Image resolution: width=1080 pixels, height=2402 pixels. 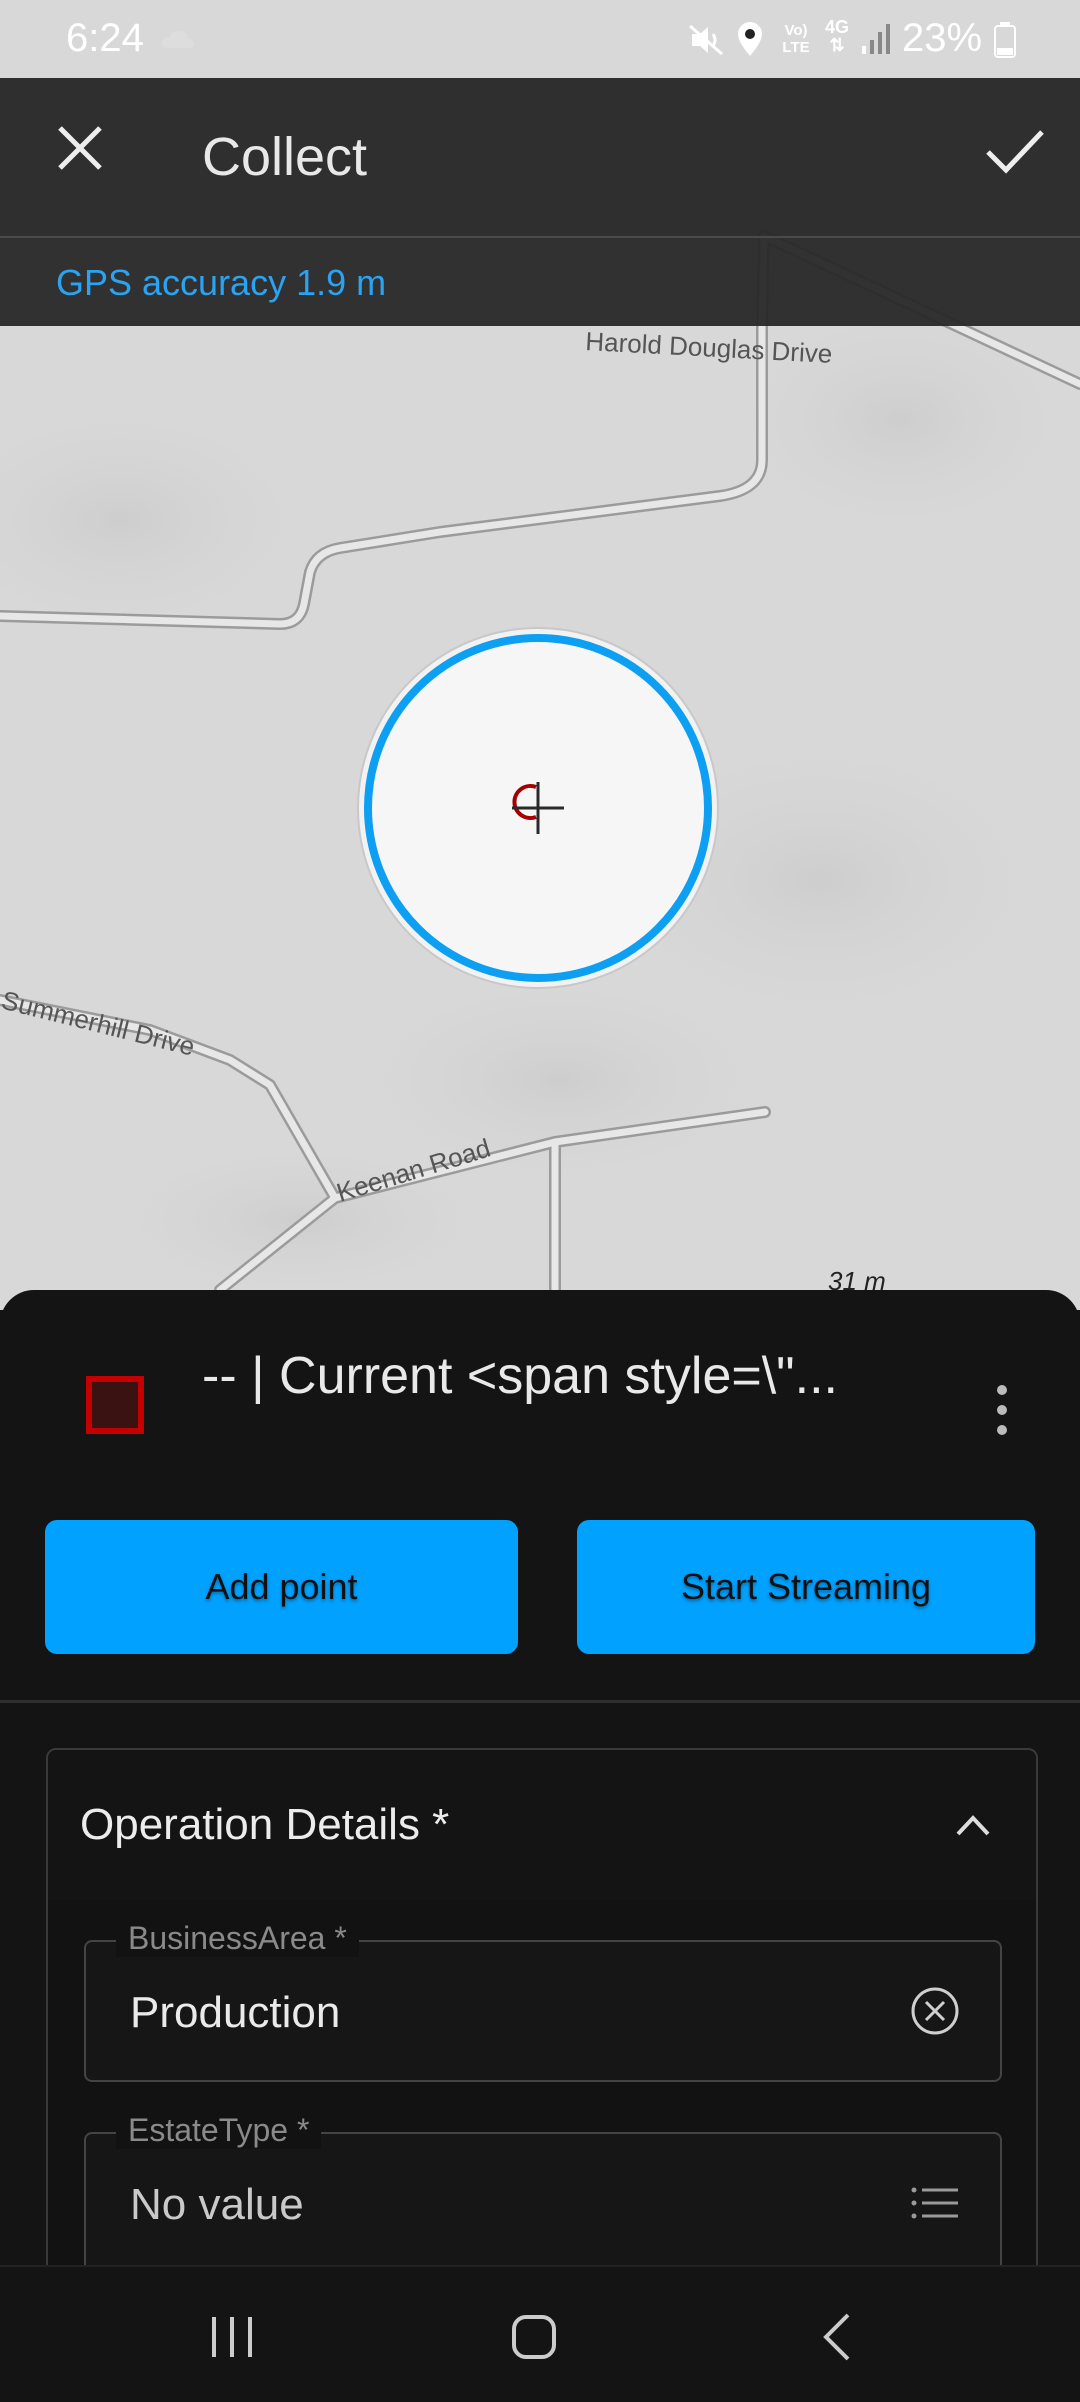 I want to click on estate-type-field: EstateType * No value, so click(x=543, y=2193).